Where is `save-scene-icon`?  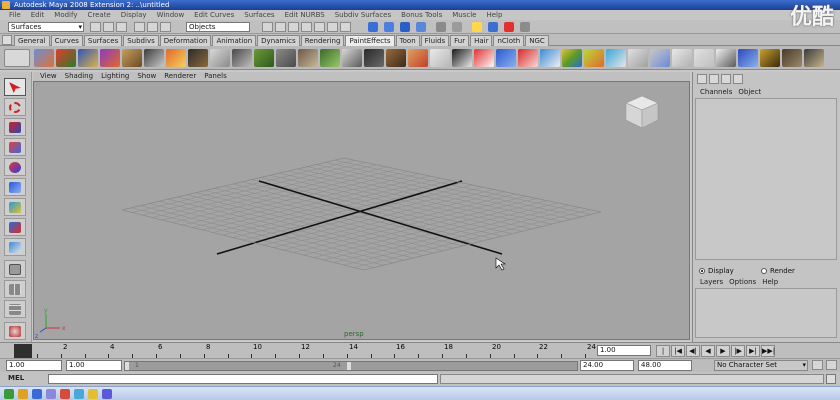
save-scene-icon is located at coordinates (121, 27).